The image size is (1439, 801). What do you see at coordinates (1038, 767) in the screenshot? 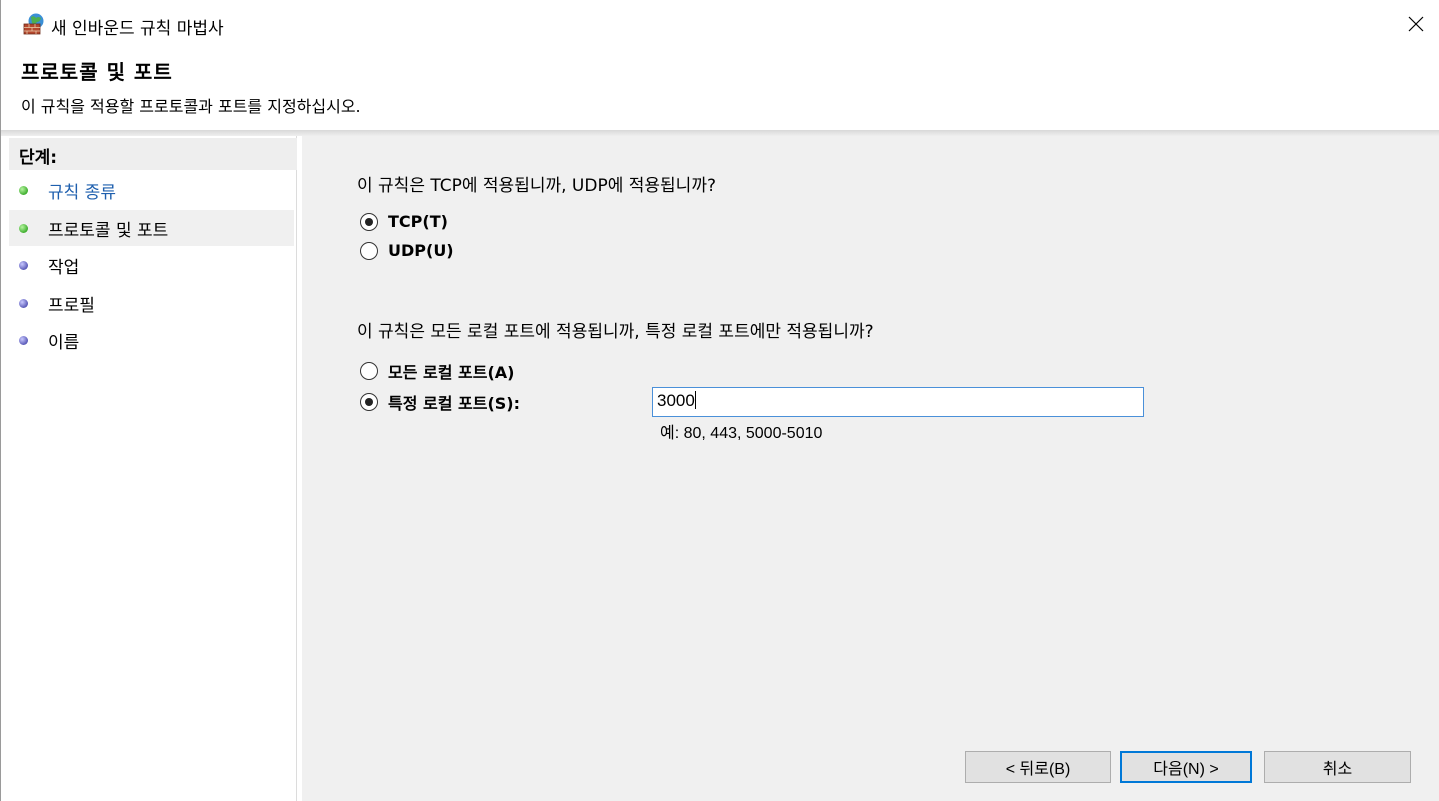
I see `back-button: < 뒤로(B)` at bounding box center [1038, 767].